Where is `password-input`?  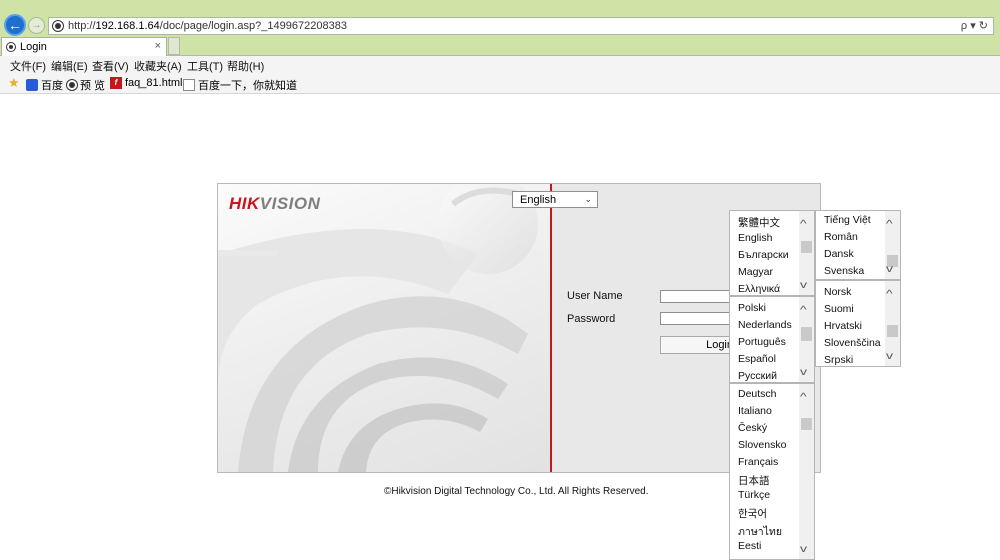 password-input is located at coordinates (700, 318).